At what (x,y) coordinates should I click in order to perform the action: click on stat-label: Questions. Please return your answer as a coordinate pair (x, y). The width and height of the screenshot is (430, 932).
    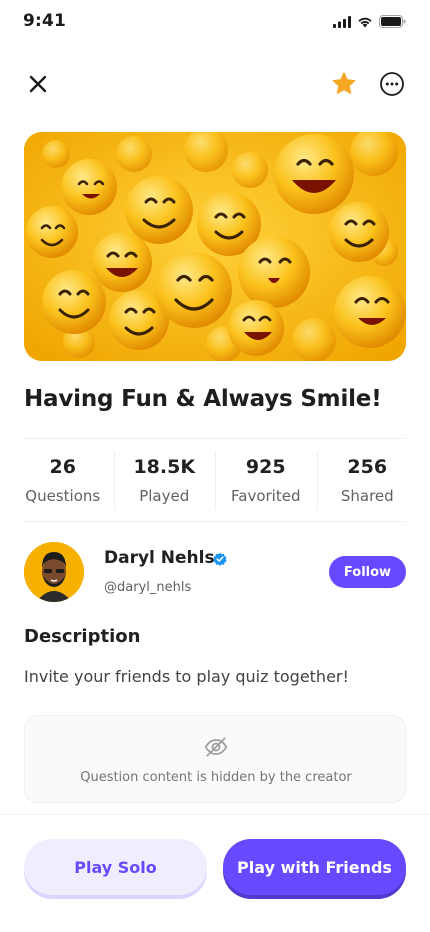
    Looking at the image, I should click on (63, 496).